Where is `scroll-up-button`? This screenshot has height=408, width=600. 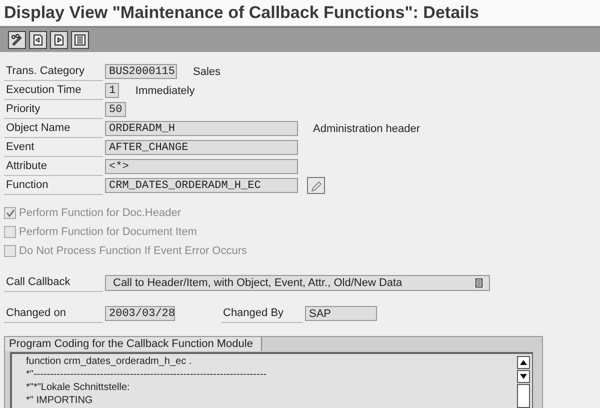
scroll-up-button is located at coordinates (523, 362).